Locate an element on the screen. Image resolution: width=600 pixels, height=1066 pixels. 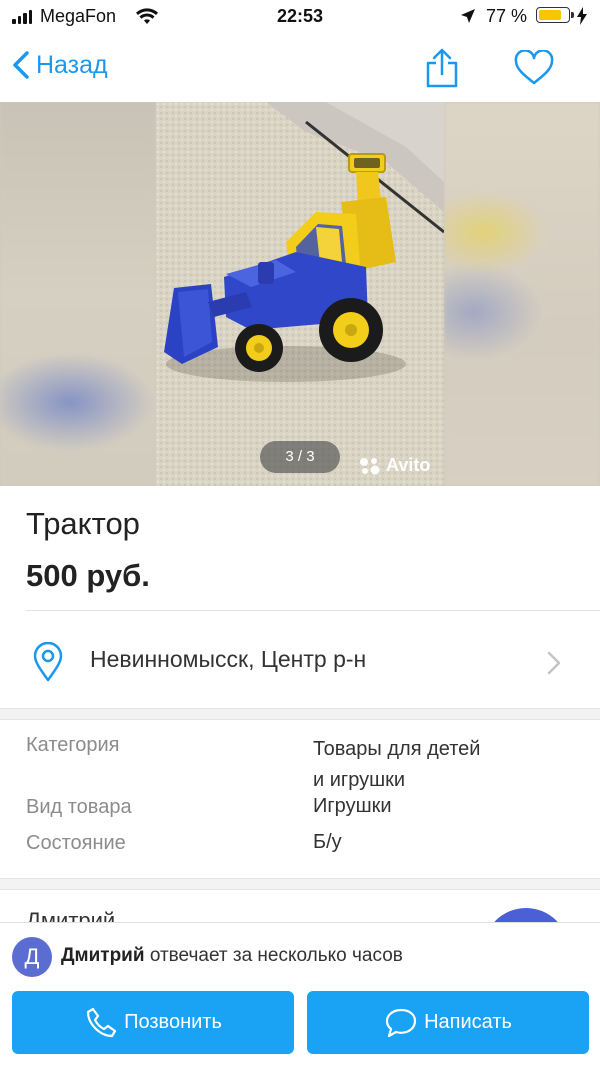
call-label: Позвонить is located at coordinates (173, 1022).